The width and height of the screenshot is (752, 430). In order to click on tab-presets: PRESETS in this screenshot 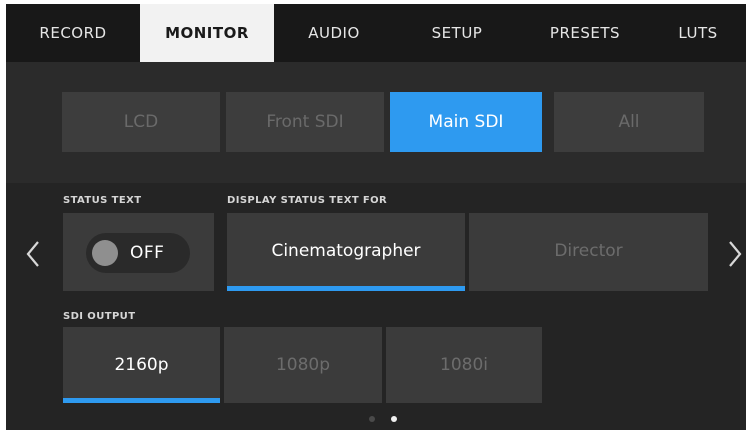, I will do `click(585, 33)`.